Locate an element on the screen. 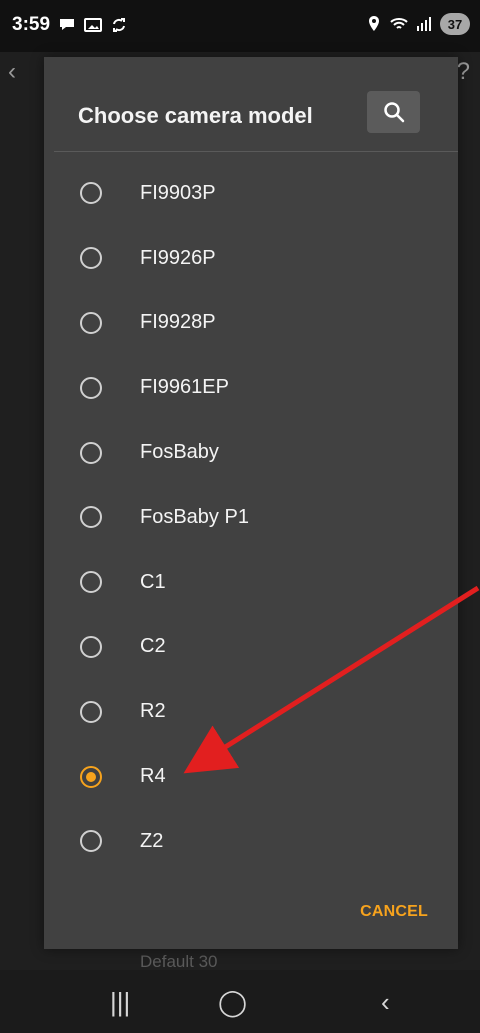 Image resolution: width=480 pixels, height=1033 pixels. option-fosbaby: FosBaby is located at coordinates (251, 452).